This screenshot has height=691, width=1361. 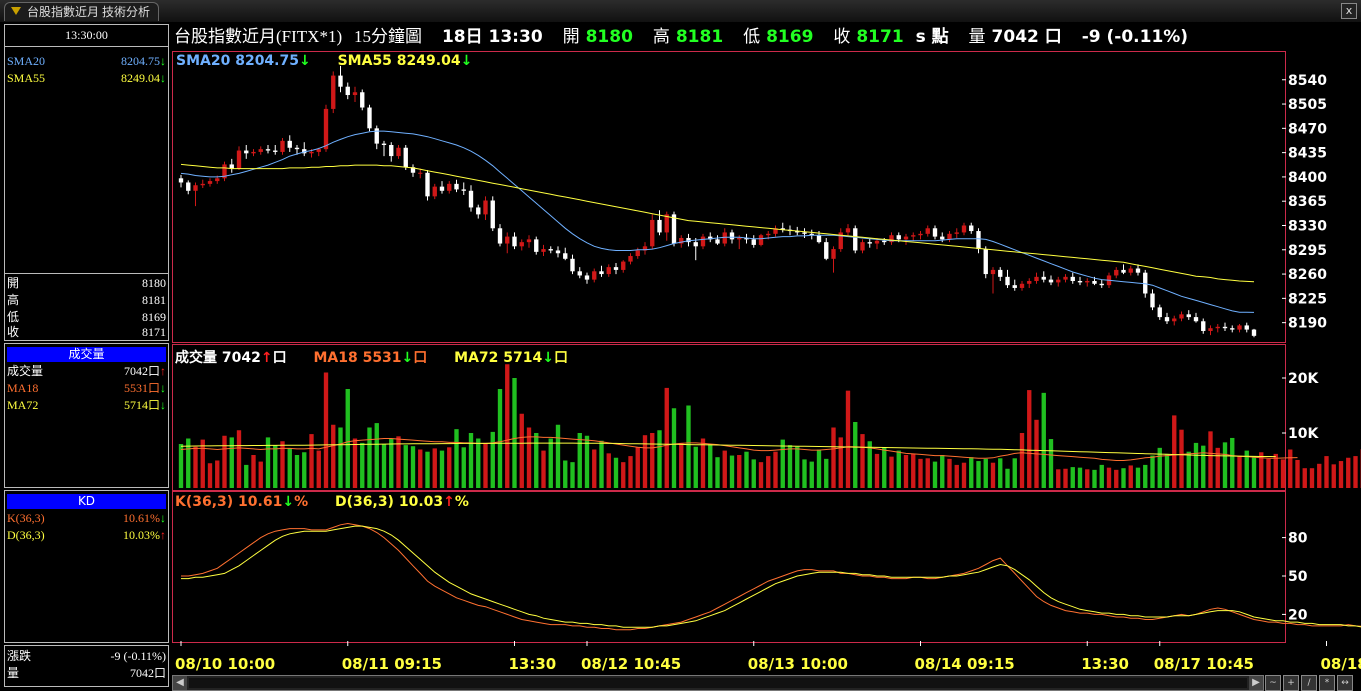 What do you see at coordinates (1309, 683) in the screenshot?
I see `draw-tool-icon: /` at bounding box center [1309, 683].